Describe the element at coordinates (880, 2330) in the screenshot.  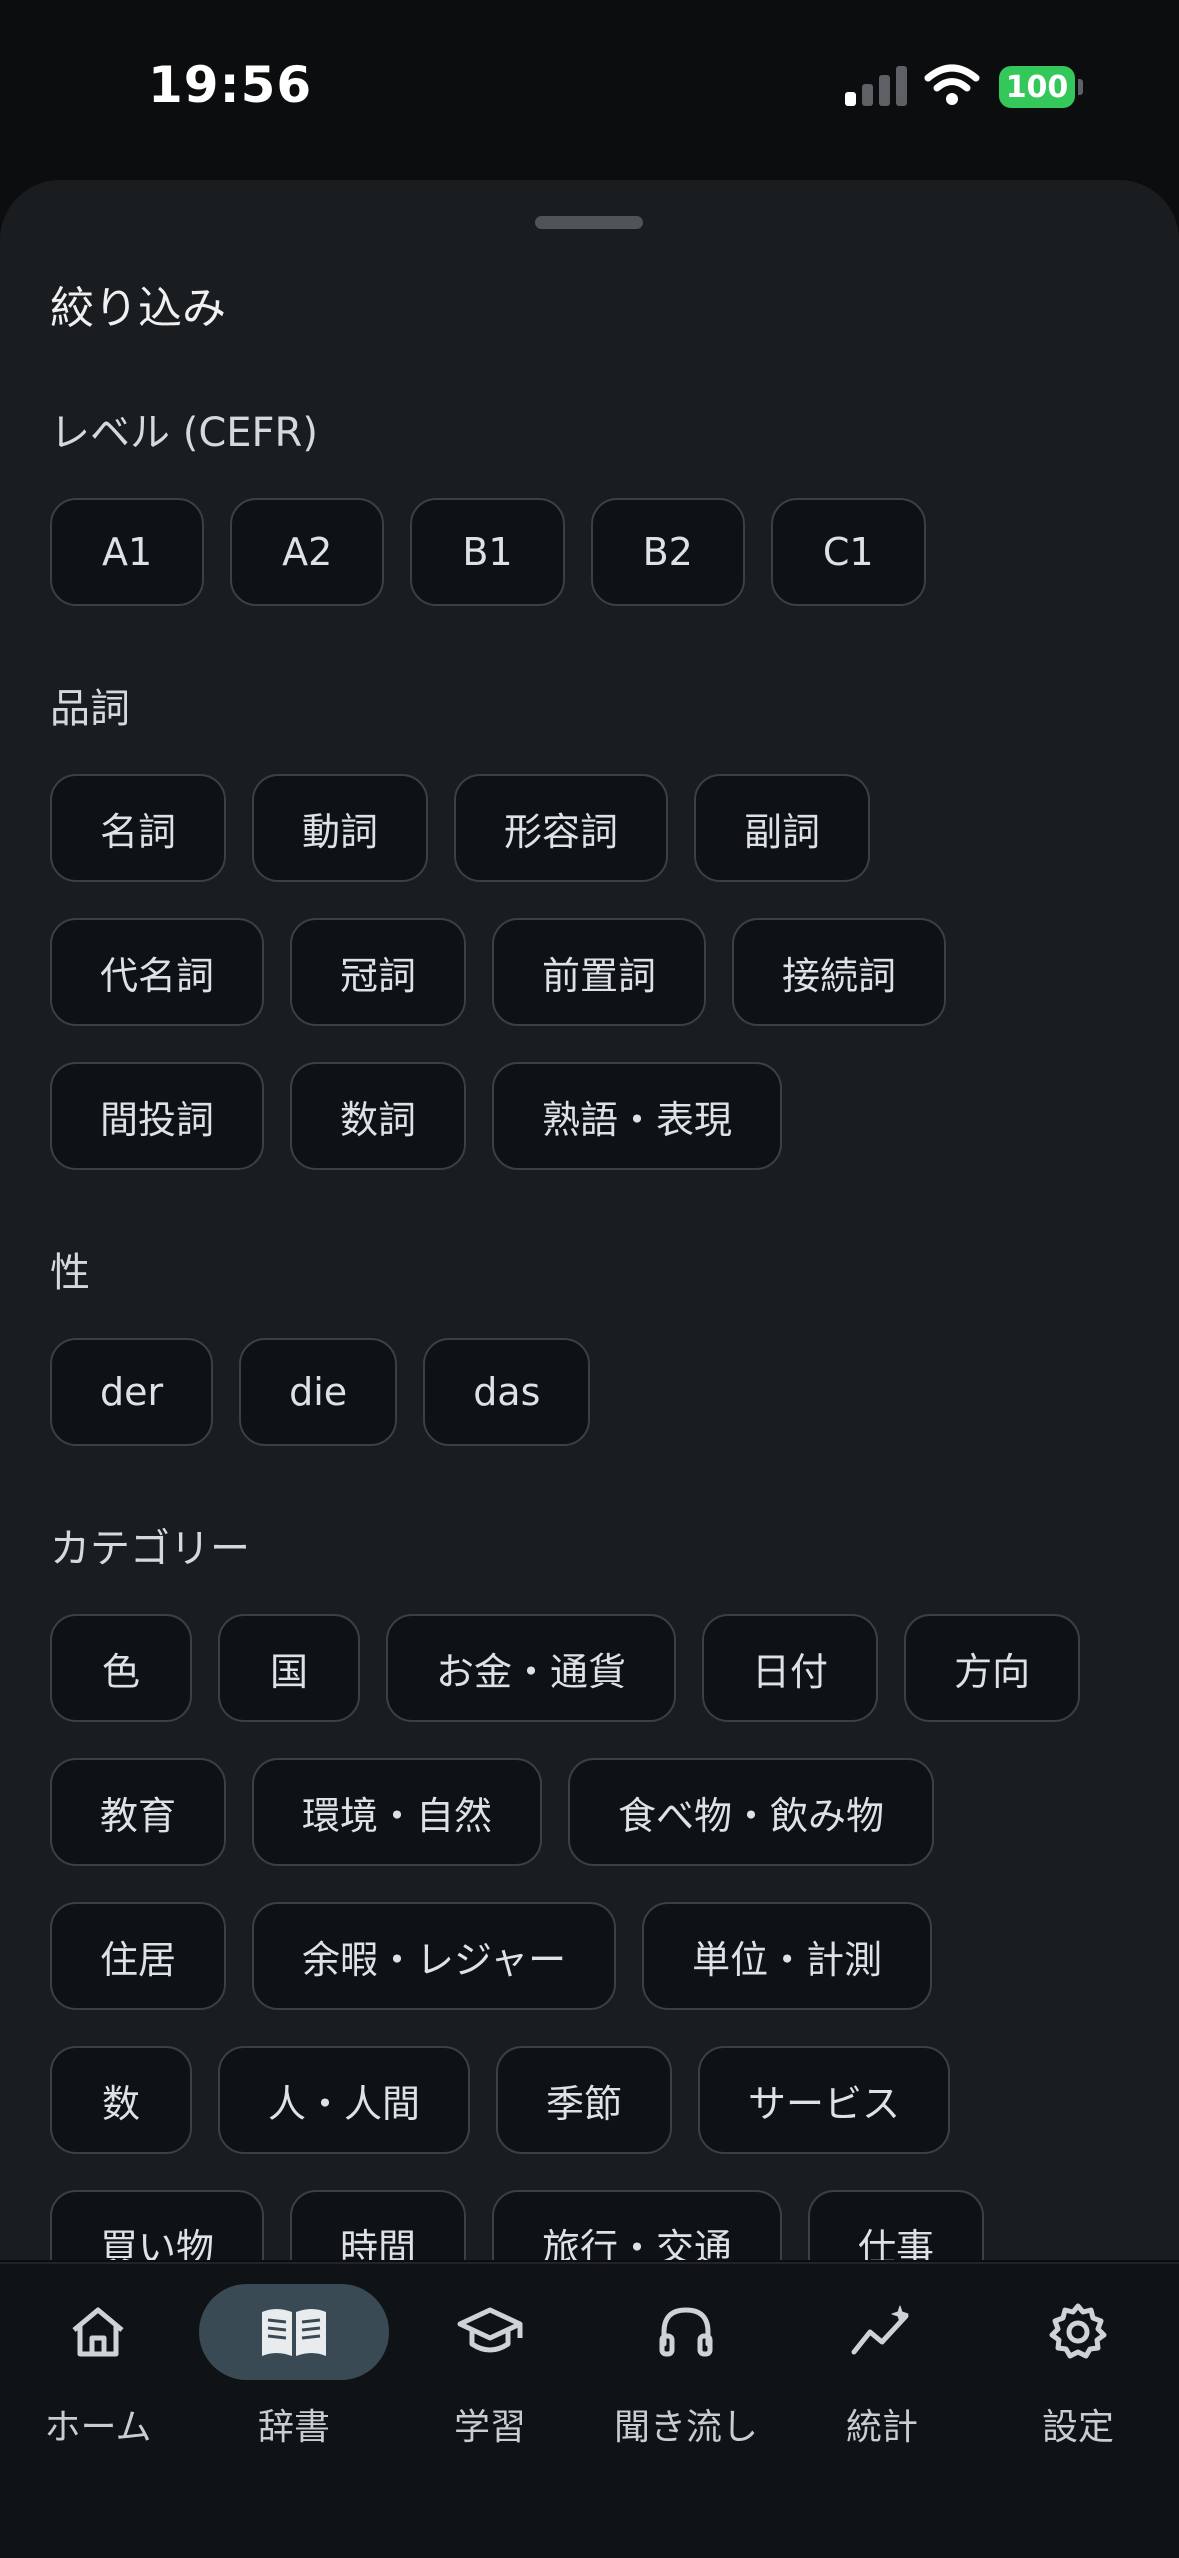
I see `stats-icon` at that location.